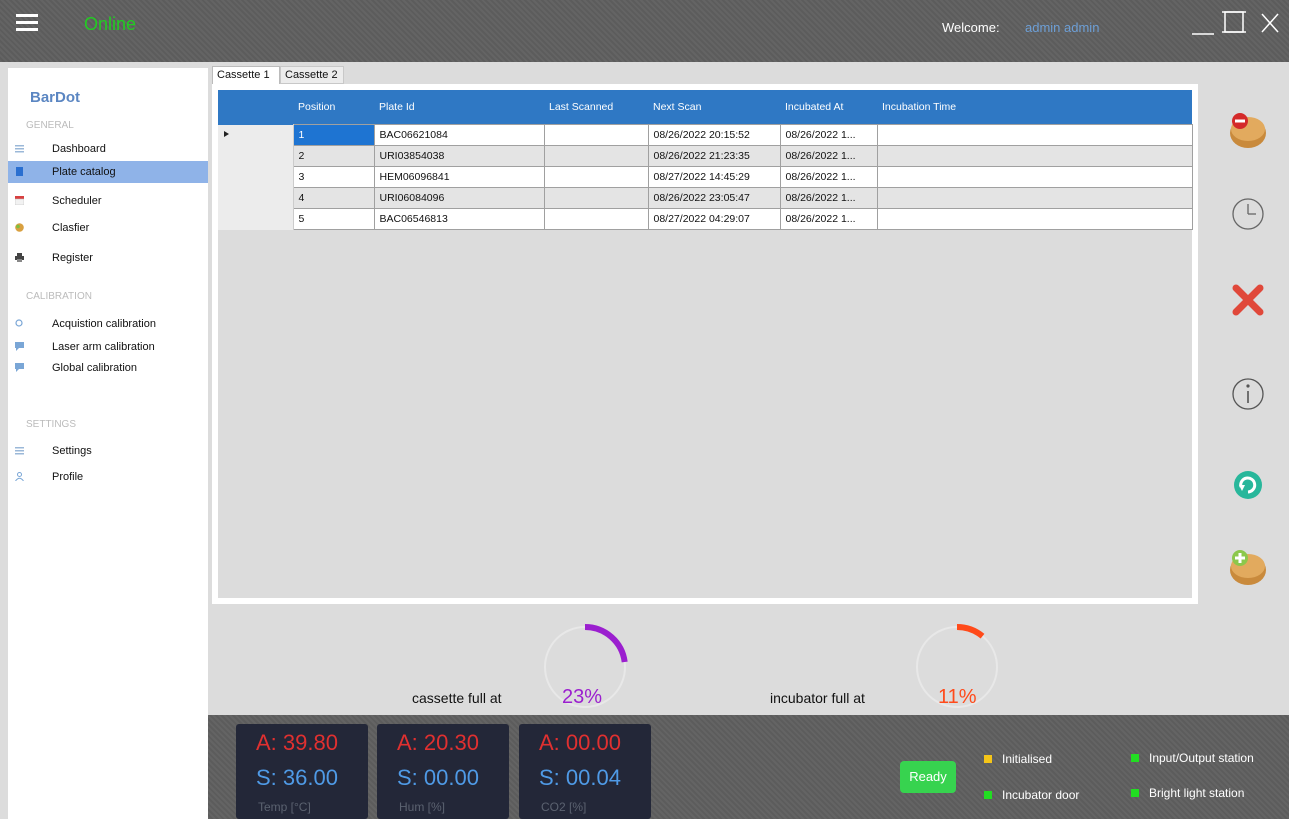  Describe the element at coordinates (72, 258) in the screenshot. I see `sidebar-item-label: Register` at that location.